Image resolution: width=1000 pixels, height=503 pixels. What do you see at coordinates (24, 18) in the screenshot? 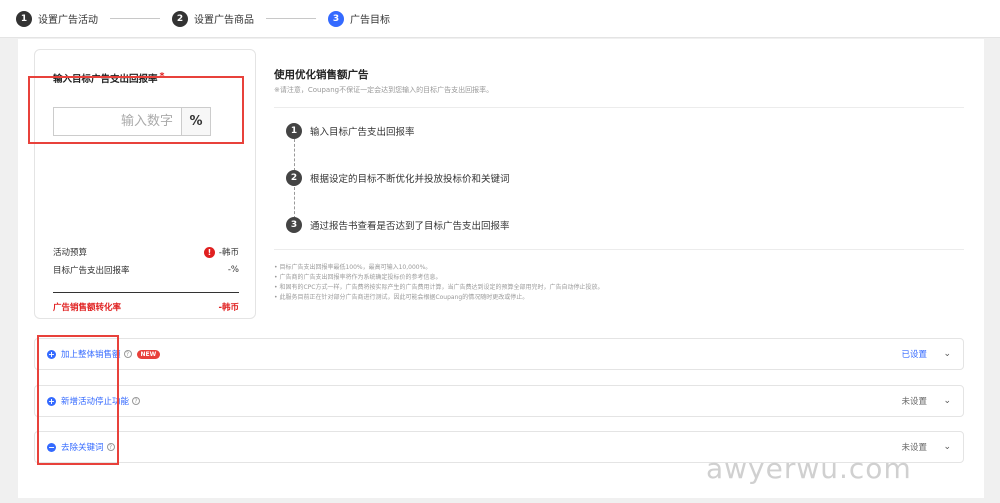
I see `step-1-number: 1` at bounding box center [24, 18].